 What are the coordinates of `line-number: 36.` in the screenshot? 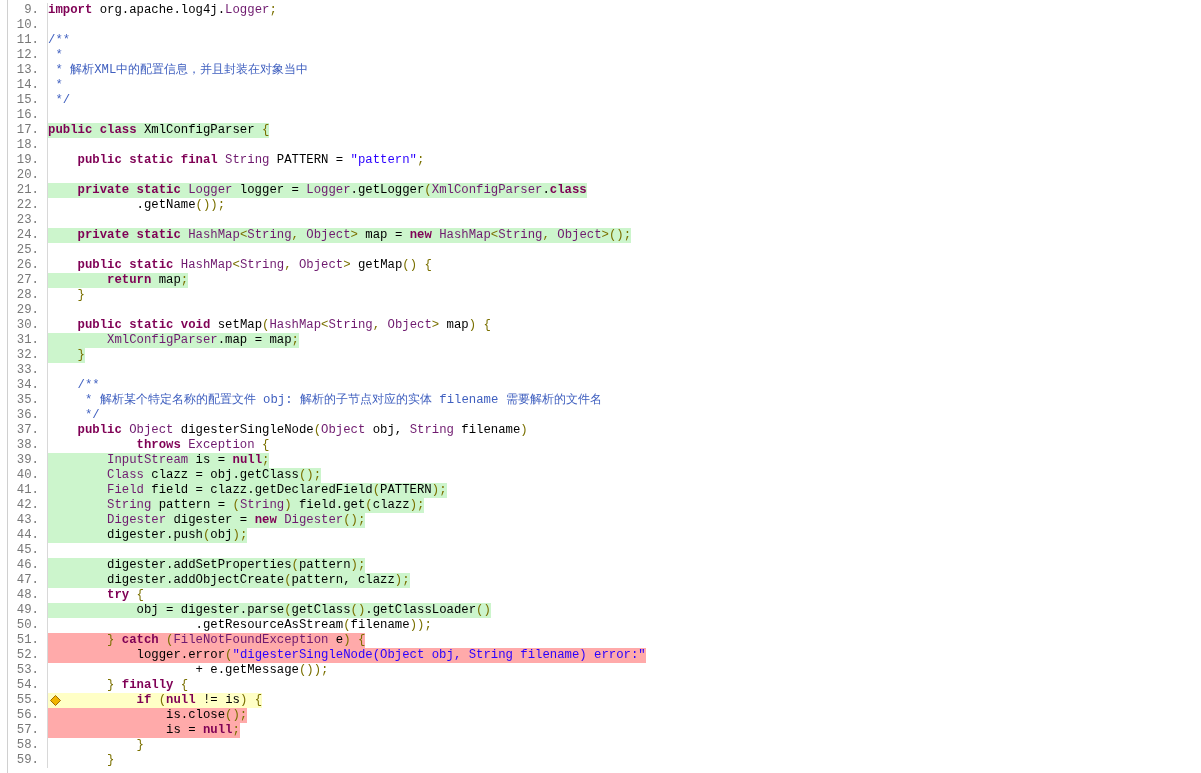 It's located at (28, 415).